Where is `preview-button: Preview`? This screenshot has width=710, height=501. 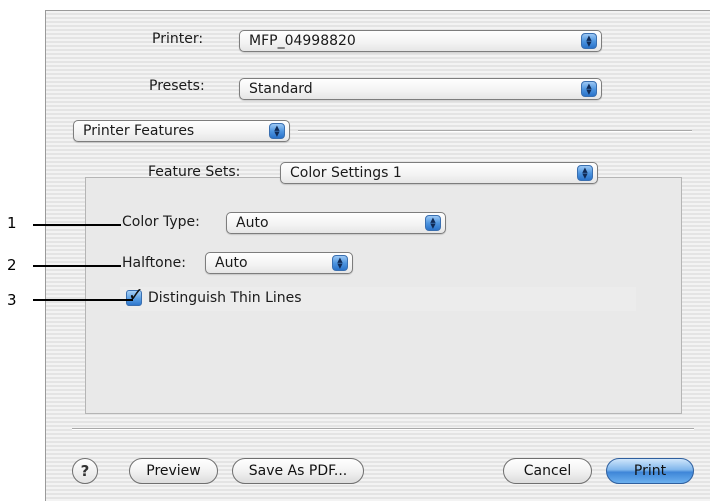 preview-button: Preview is located at coordinates (173, 471).